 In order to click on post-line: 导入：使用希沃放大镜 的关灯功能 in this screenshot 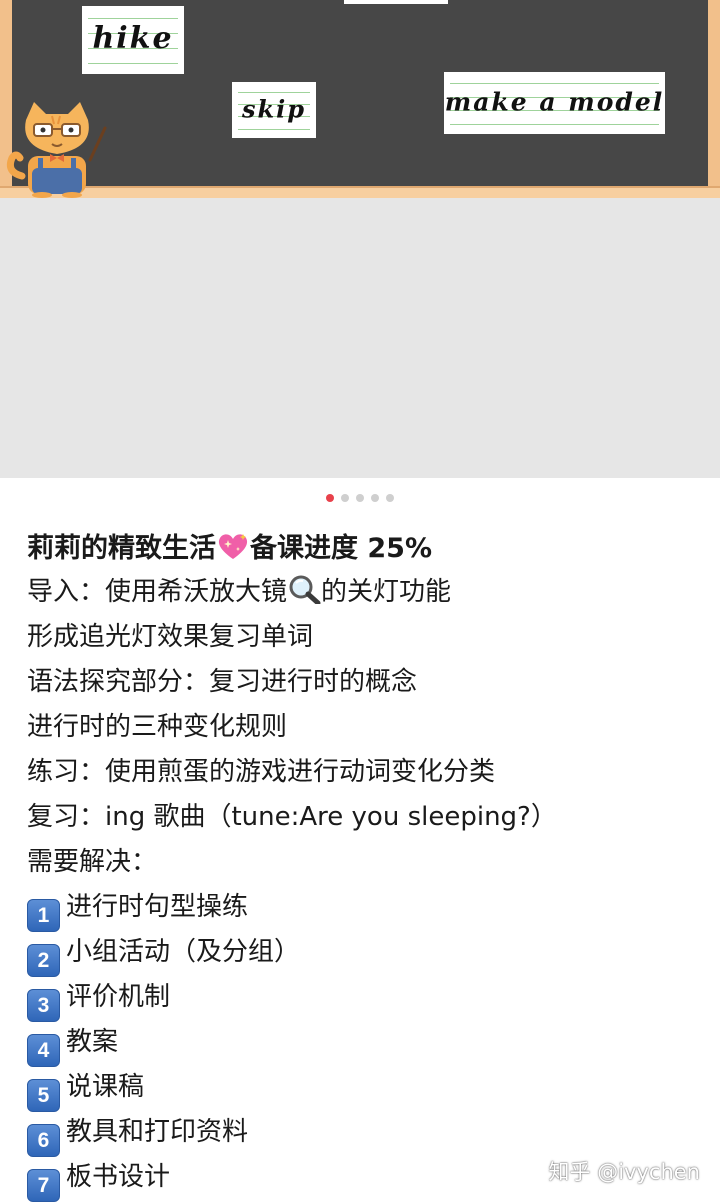, I will do `click(367, 592)`.